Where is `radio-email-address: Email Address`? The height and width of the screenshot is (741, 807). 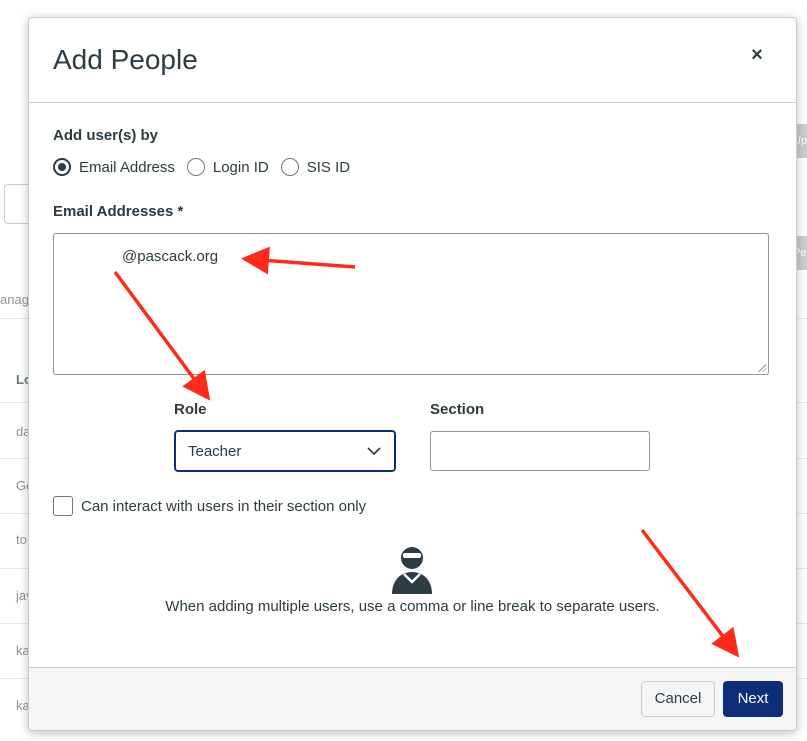
radio-email-address: Email Address is located at coordinates (114, 167).